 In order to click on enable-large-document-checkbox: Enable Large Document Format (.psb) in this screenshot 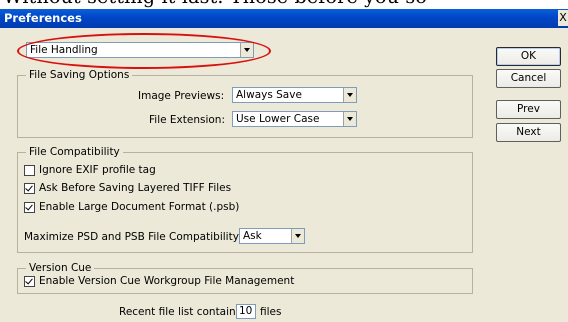, I will do `click(131, 207)`.